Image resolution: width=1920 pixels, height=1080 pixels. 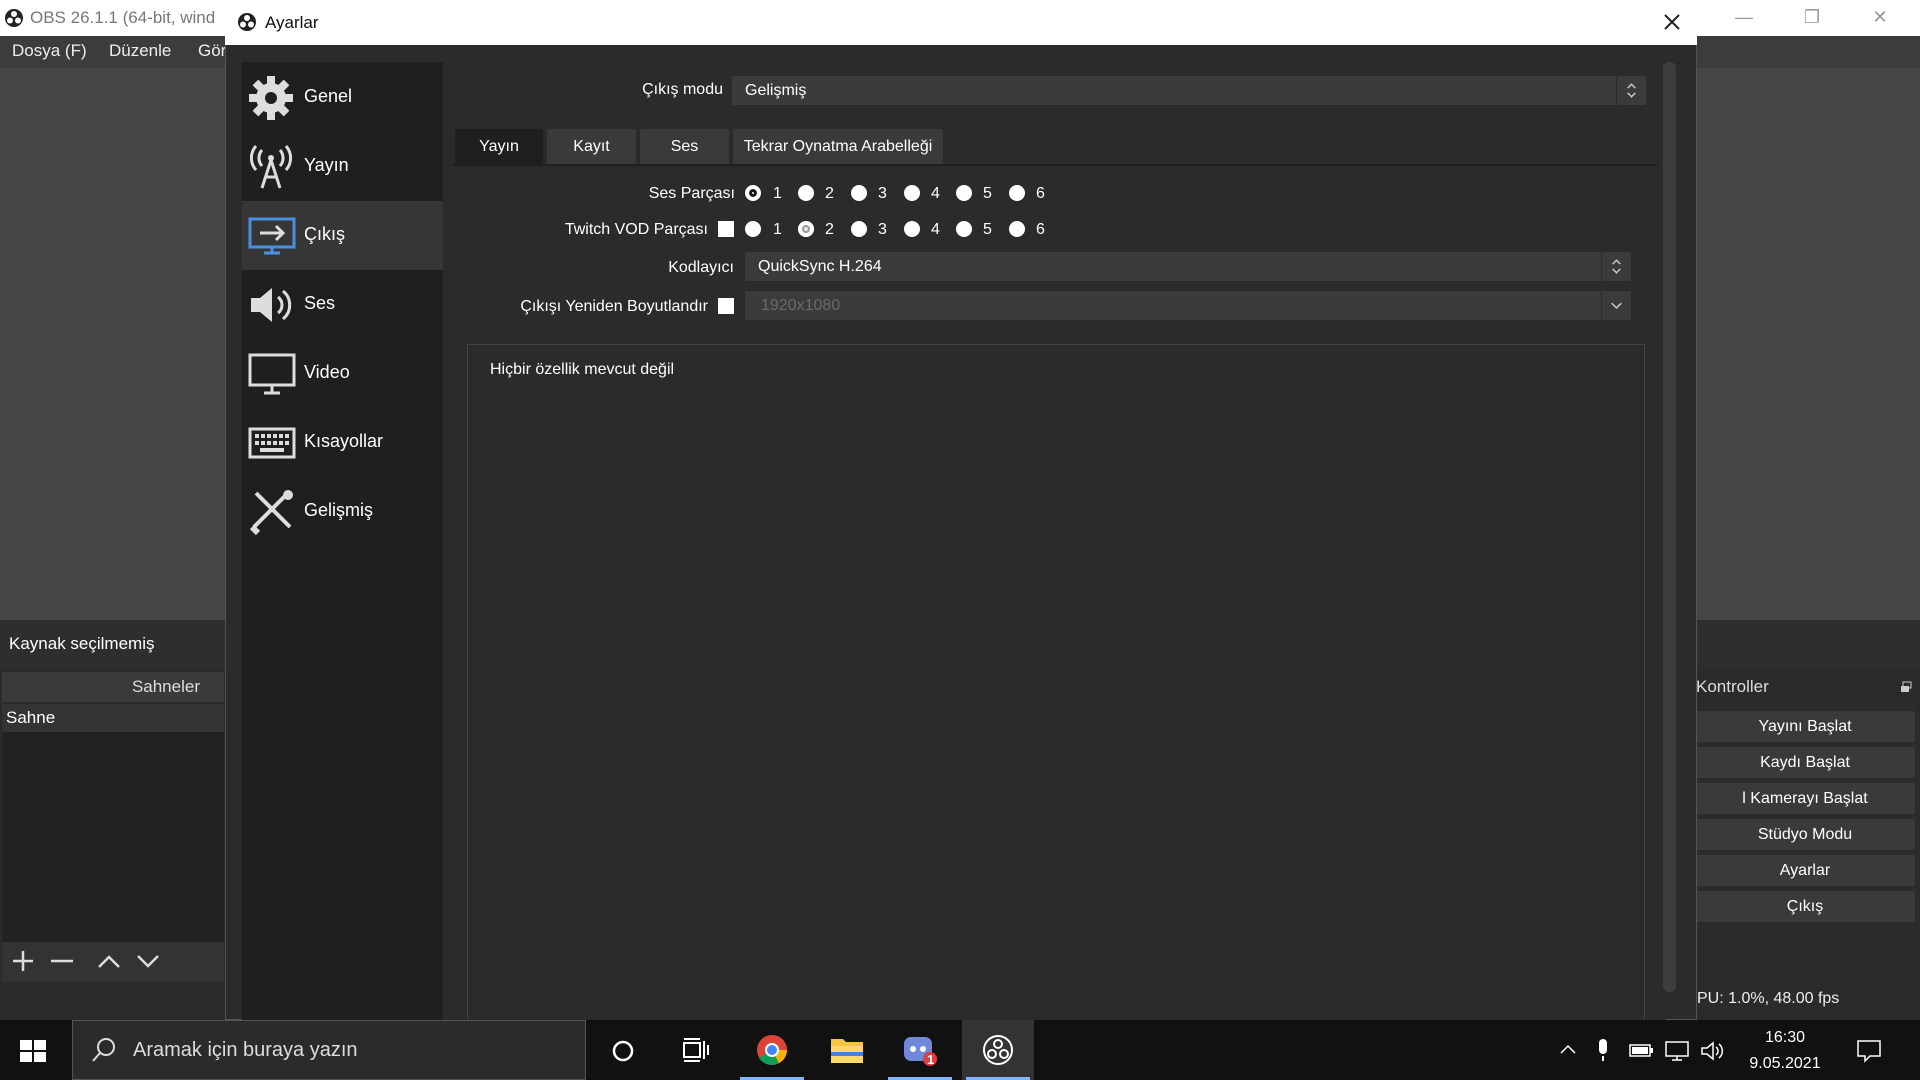 What do you see at coordinates (1785, 1063) in the screenshot?
I see `clock-date: 9.05.2021` at bounding box center [1785, 1063].